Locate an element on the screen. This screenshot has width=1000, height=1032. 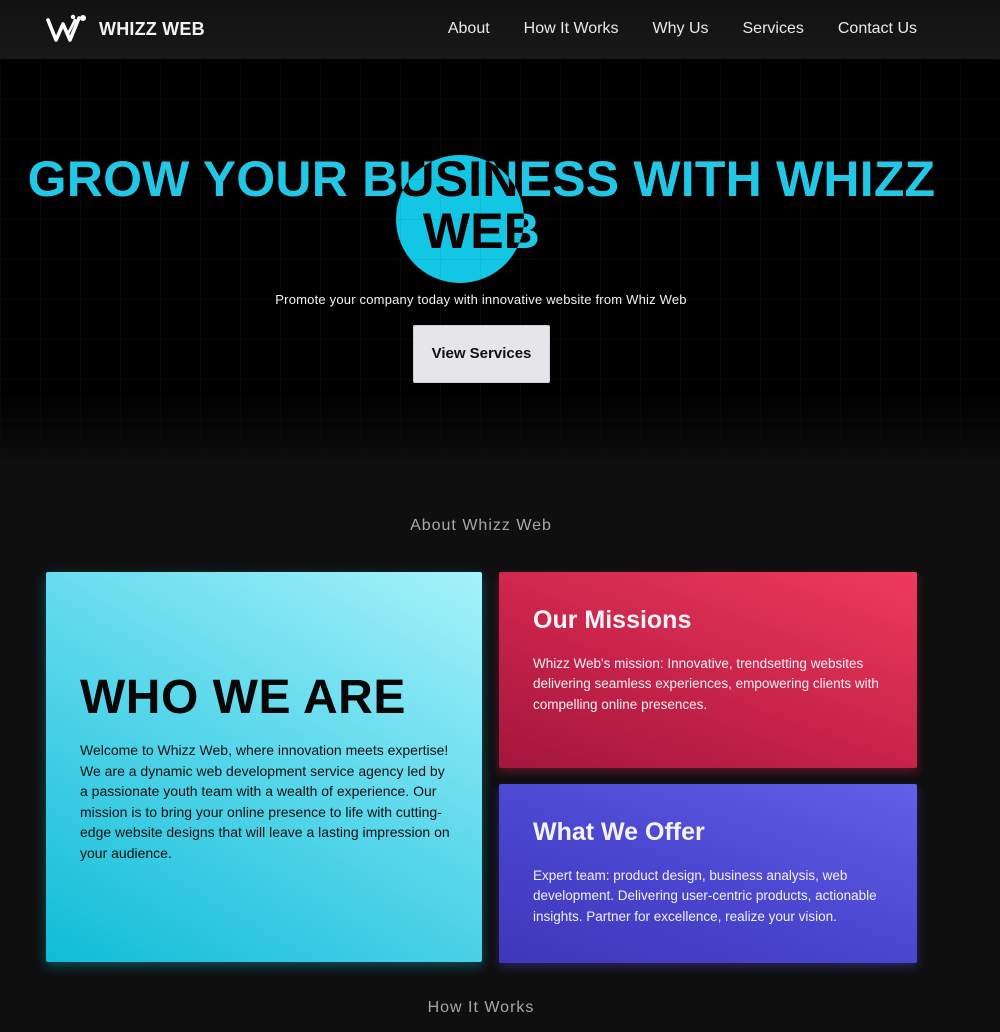
how-it-works-heading: How It Works is located at coordinates (481, 1007).